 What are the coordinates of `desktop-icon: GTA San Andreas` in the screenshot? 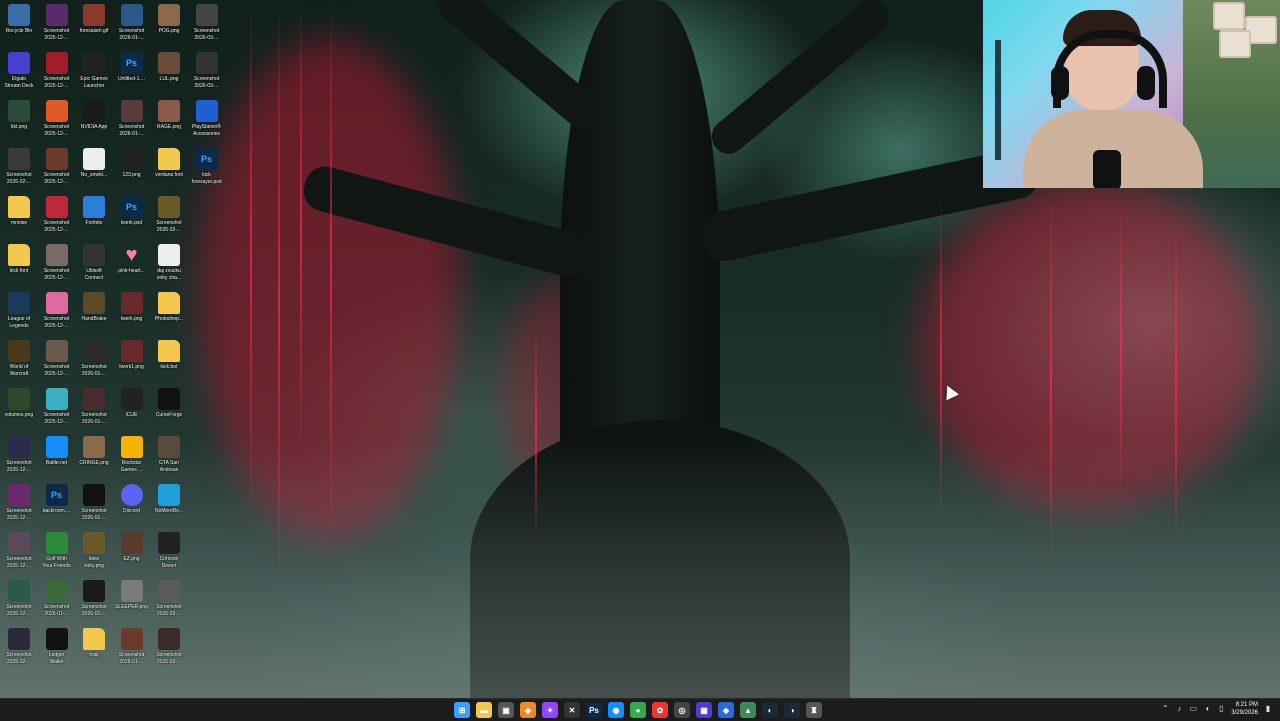 It's located at (169, 455).